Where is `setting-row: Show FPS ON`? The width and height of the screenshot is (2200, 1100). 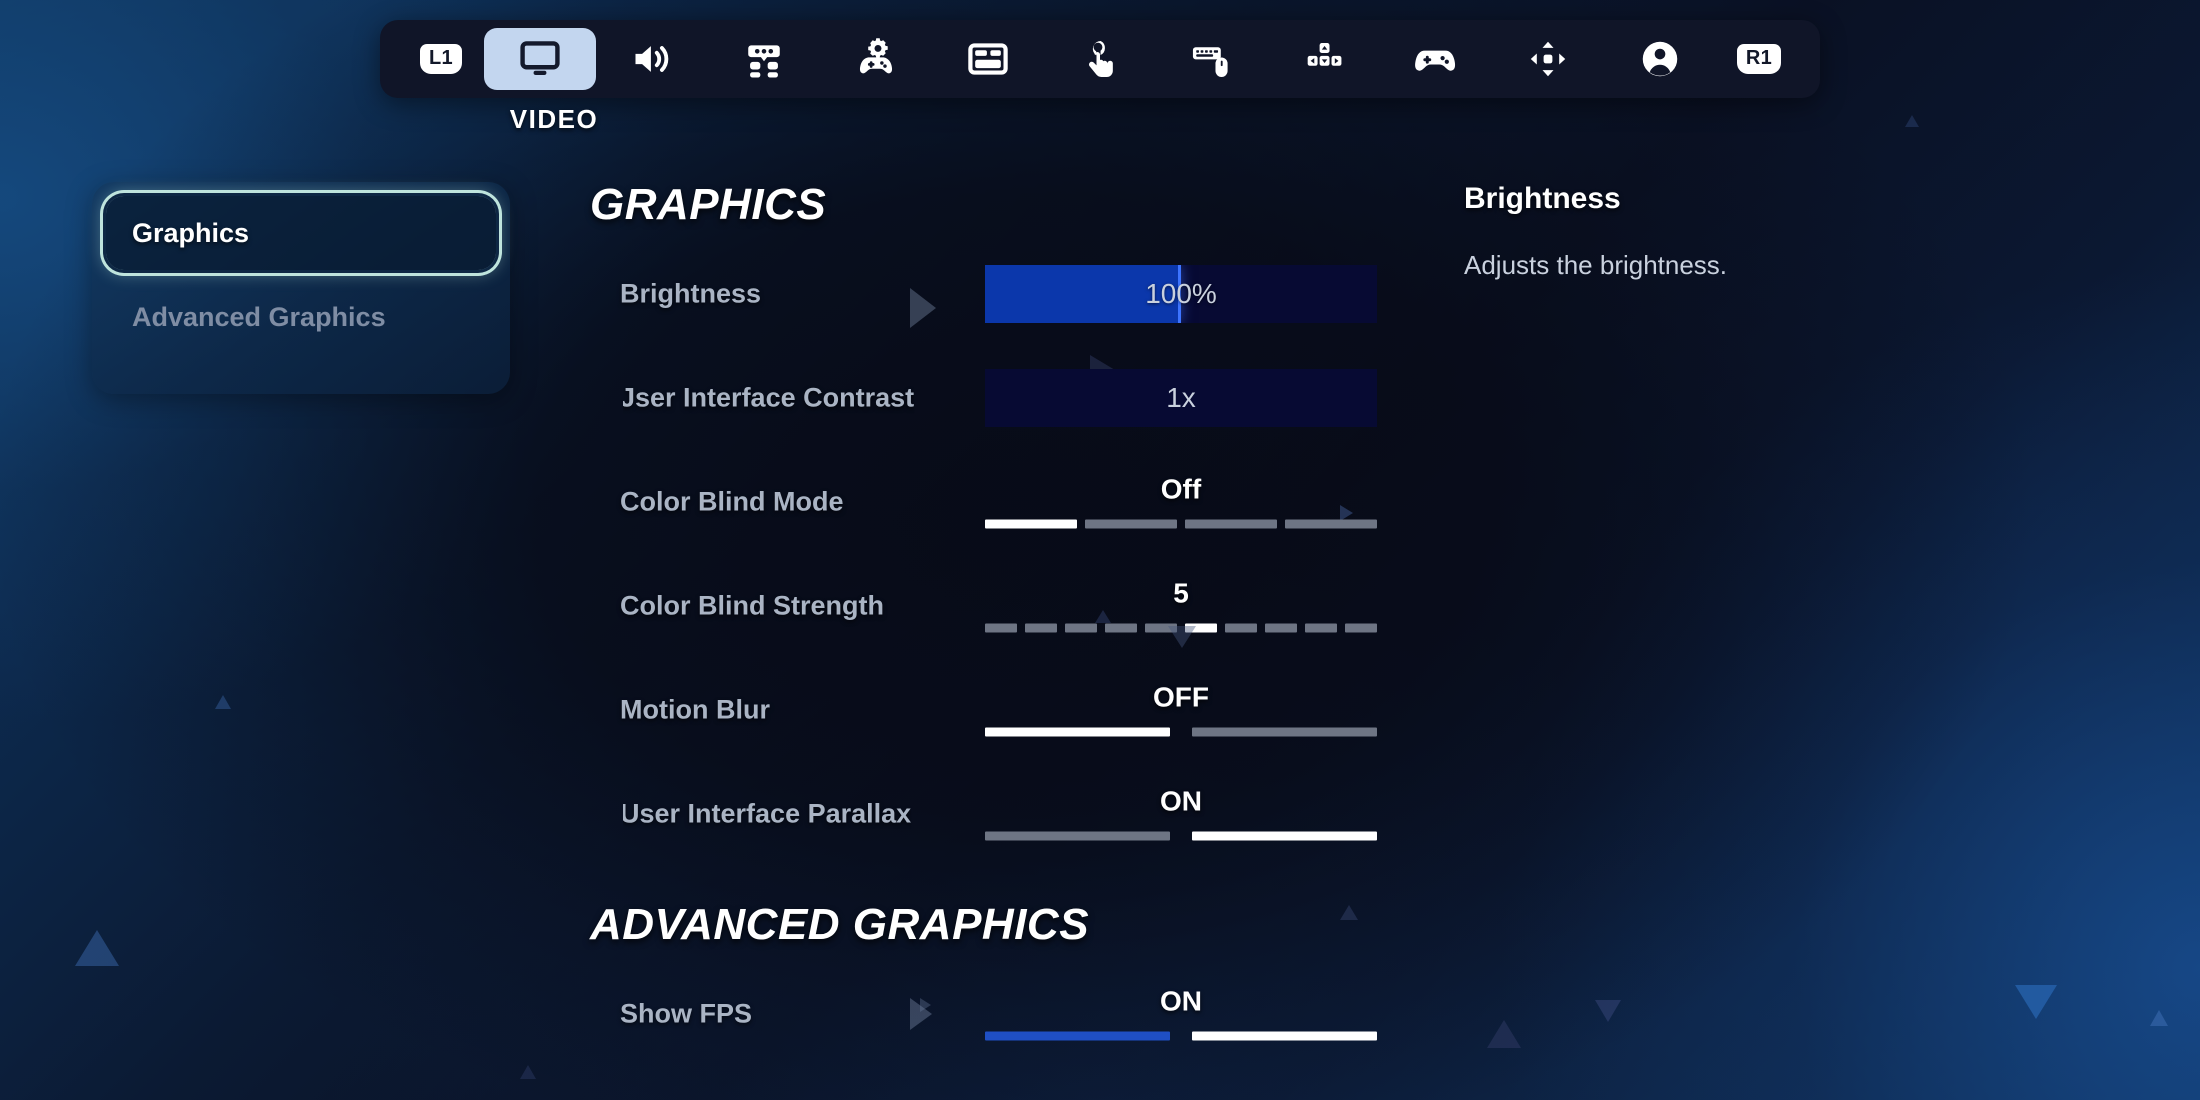 setting-row: Show FPS ON is located at coordinates (1000, 1014).